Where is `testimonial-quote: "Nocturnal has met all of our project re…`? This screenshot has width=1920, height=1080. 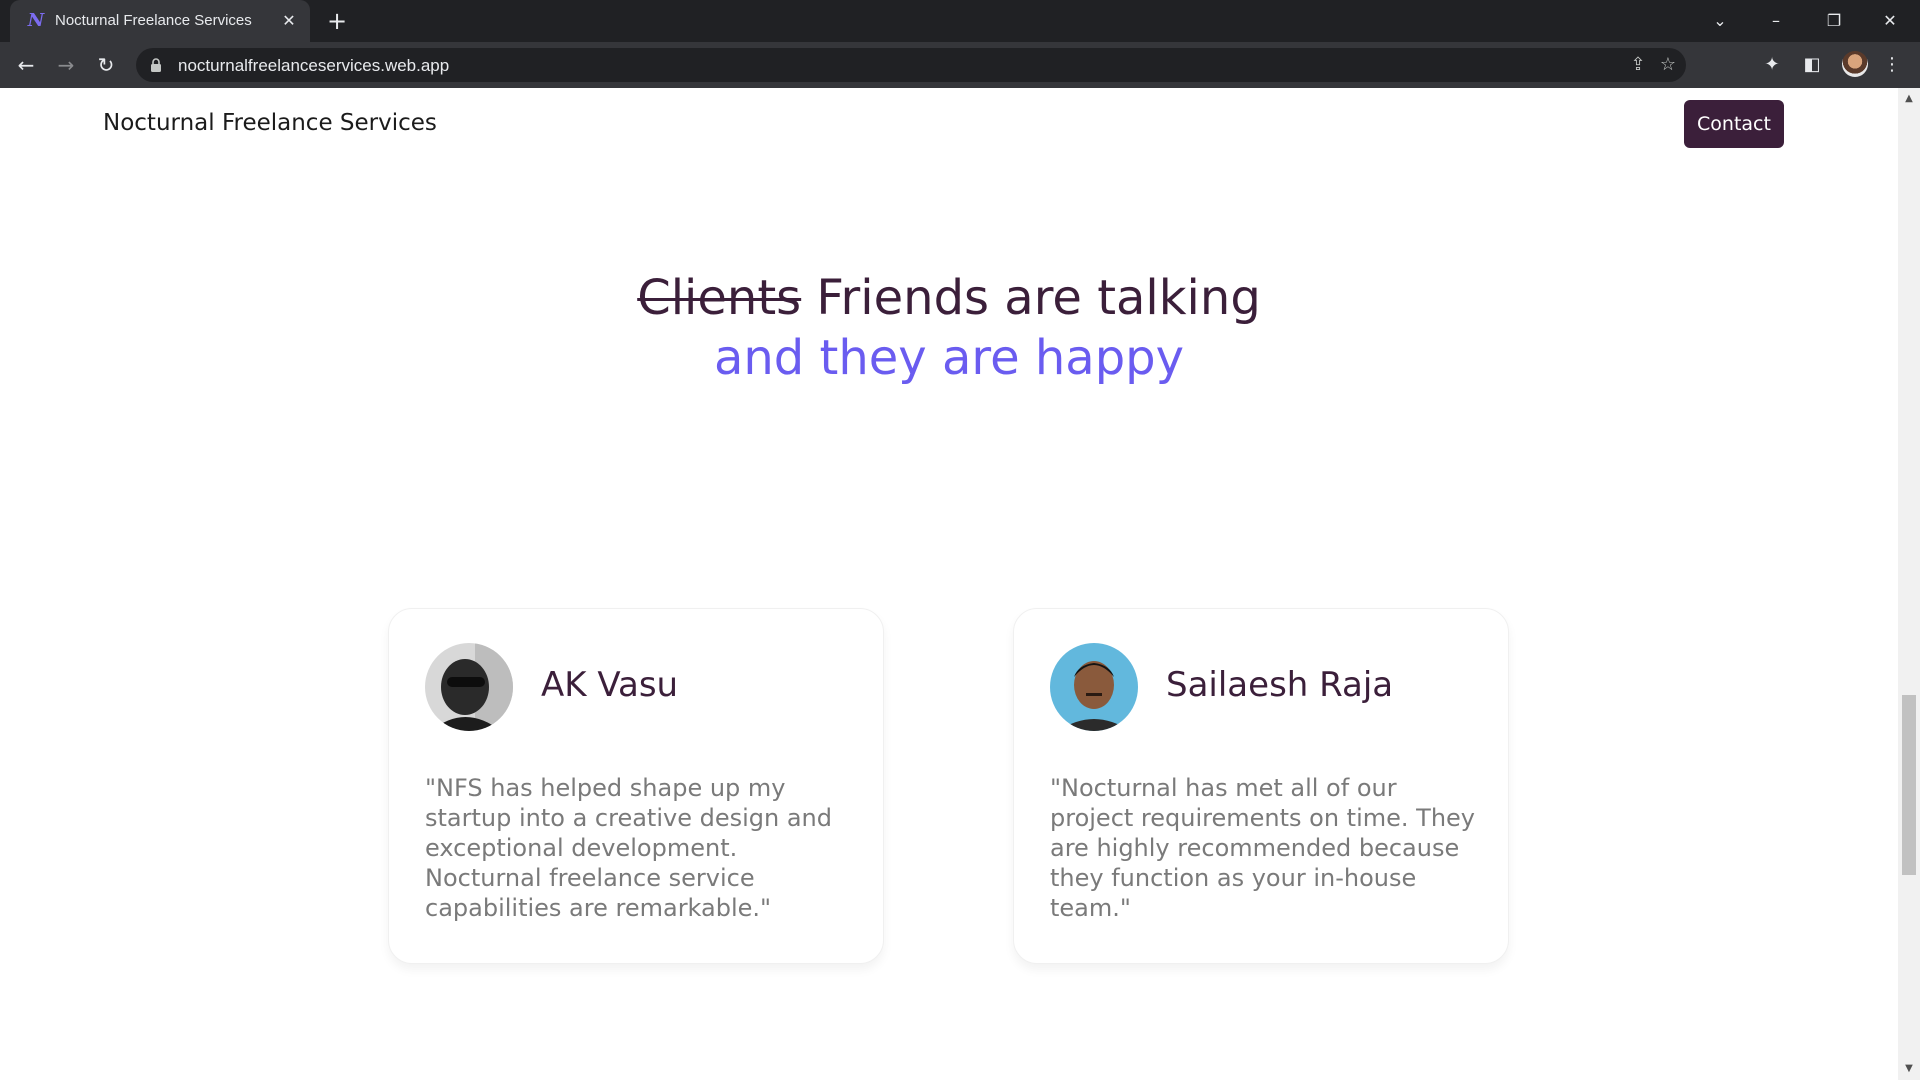 testimonial-quote: "Nocturnal has met all of our project re… is located at coordinates (1262, 848).